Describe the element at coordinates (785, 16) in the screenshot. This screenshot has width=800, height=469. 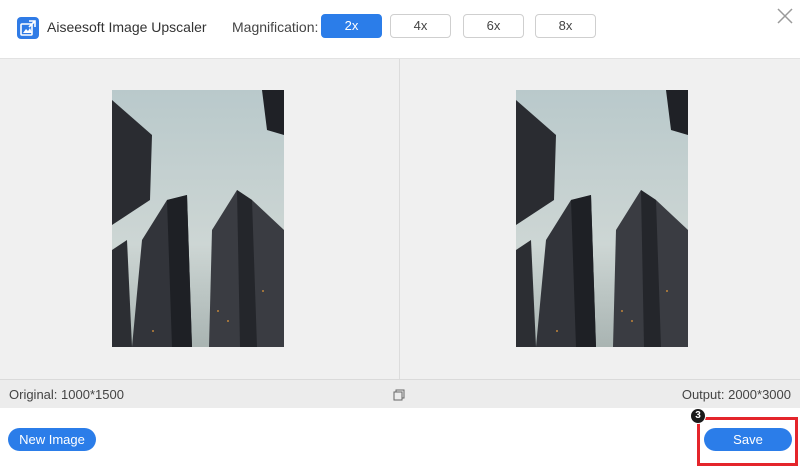
I see `close-icon` at that location.